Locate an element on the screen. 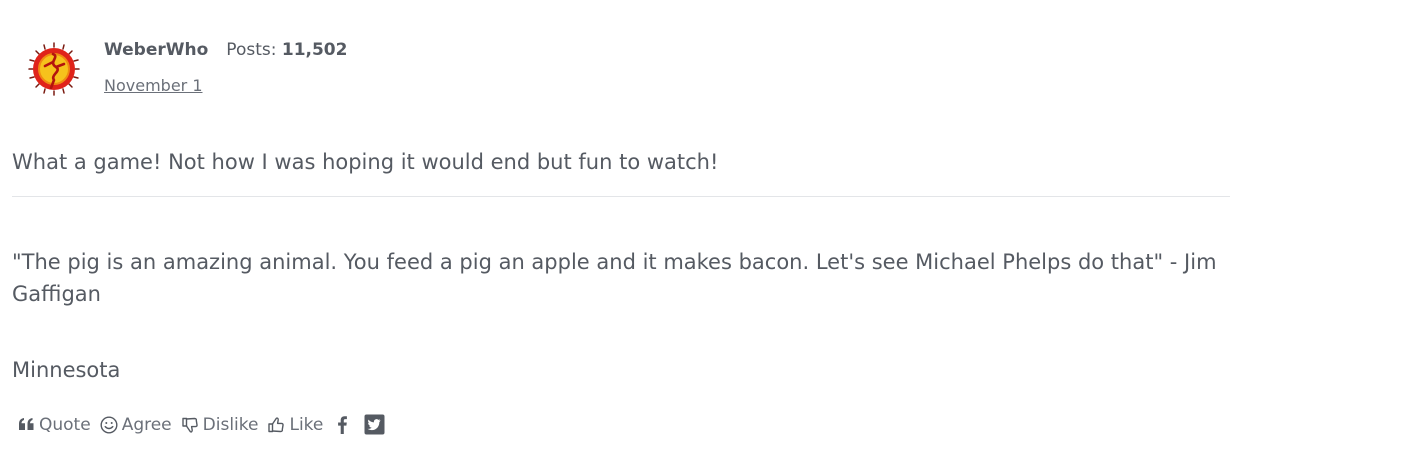 Image resolution: width=1419 pixels, height=451 pixels. facebook-icon is located at coordinates (343, 424).